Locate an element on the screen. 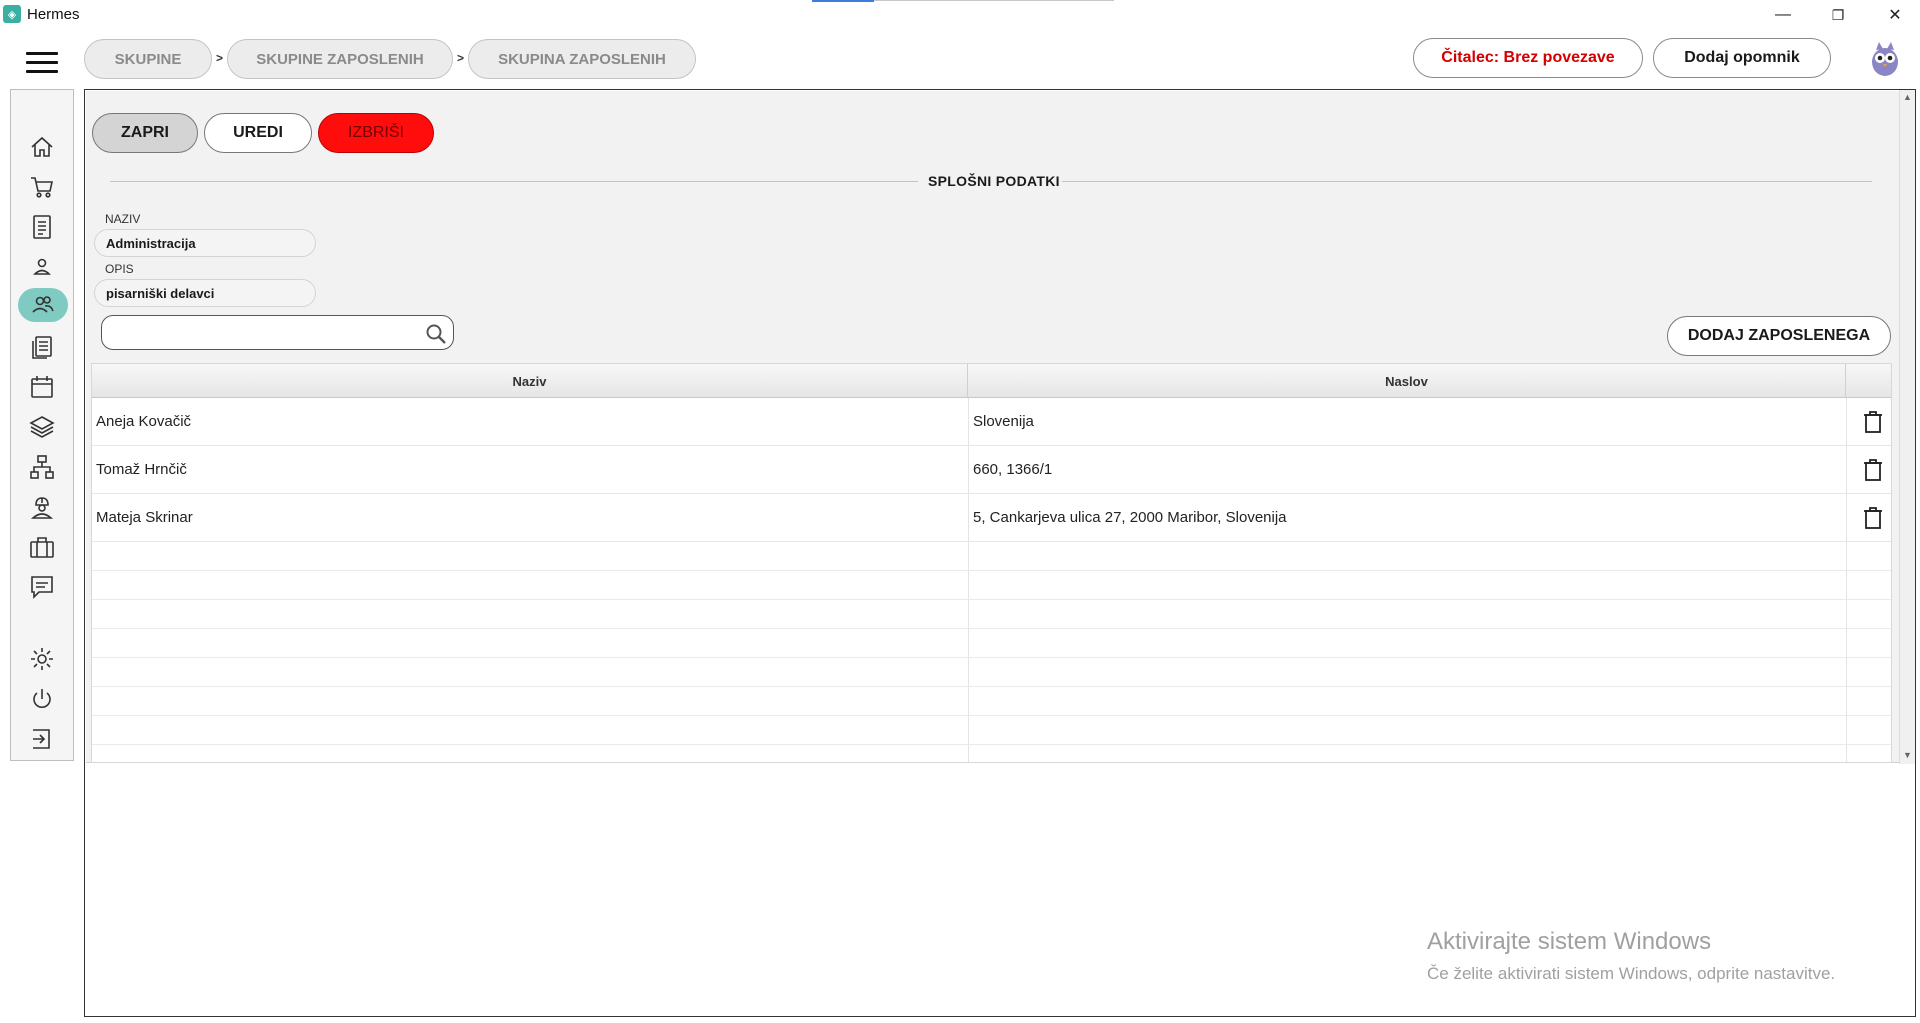 The image size is (1920, 1023). gear-icon is located at coordinates (42, 659).